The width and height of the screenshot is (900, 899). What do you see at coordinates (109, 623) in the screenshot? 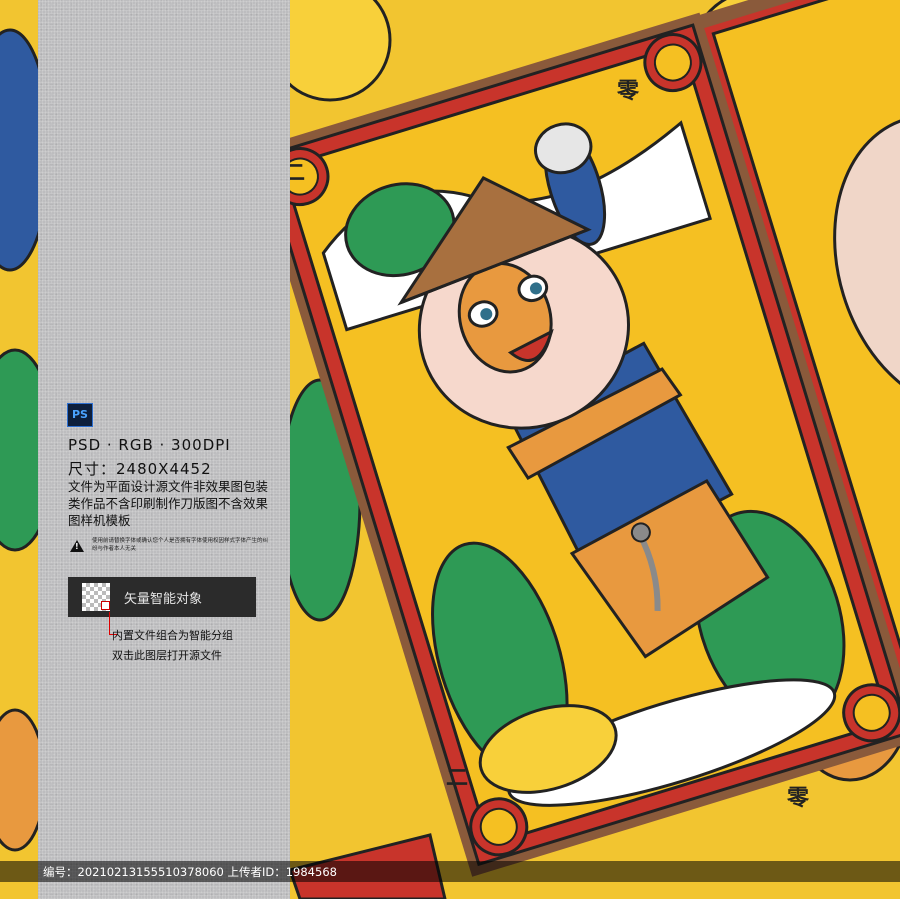
I see `callout-line` at bounding box center [109, 623].